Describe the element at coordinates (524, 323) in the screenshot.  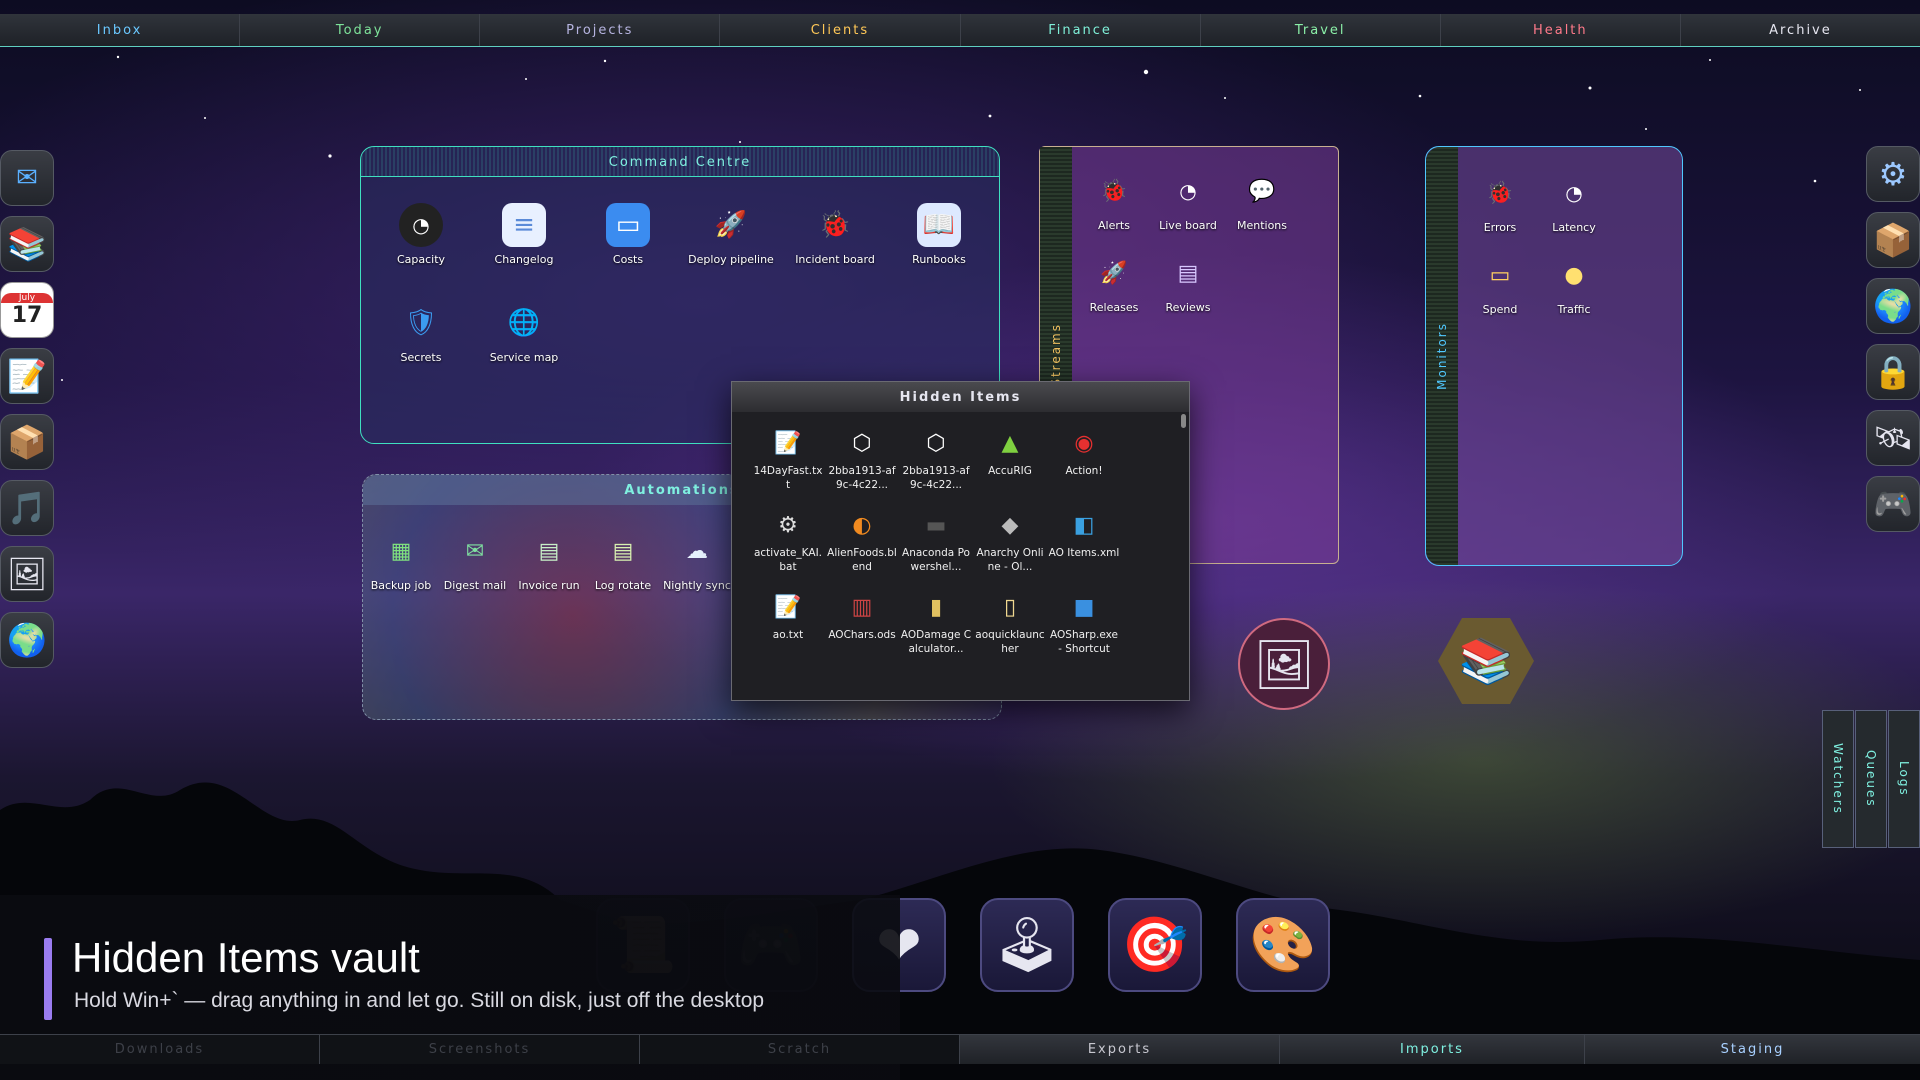
I see `globe-icon: 🌐` at that location.